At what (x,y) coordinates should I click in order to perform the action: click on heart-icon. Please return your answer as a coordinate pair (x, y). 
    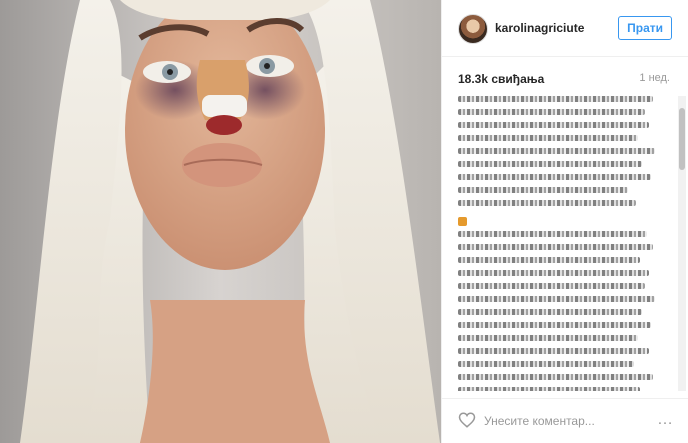
    Looking at the image, I should click on (467, 420).